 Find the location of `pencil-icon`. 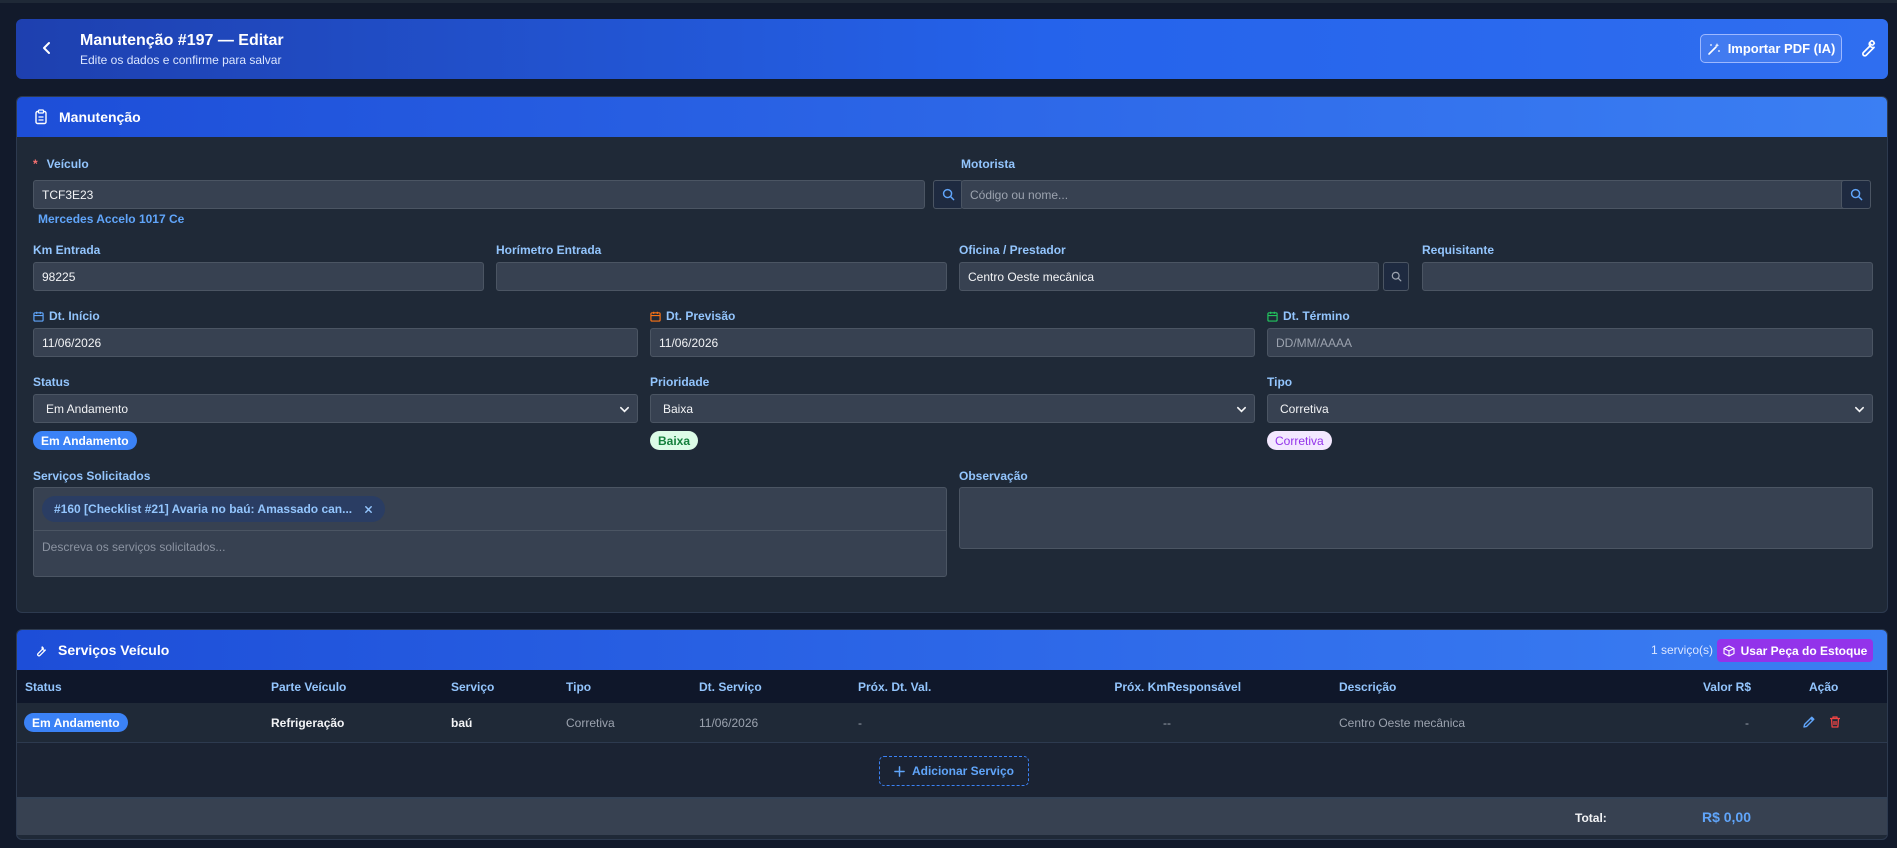

pencil-icon is located at coordinates (1809, 722).